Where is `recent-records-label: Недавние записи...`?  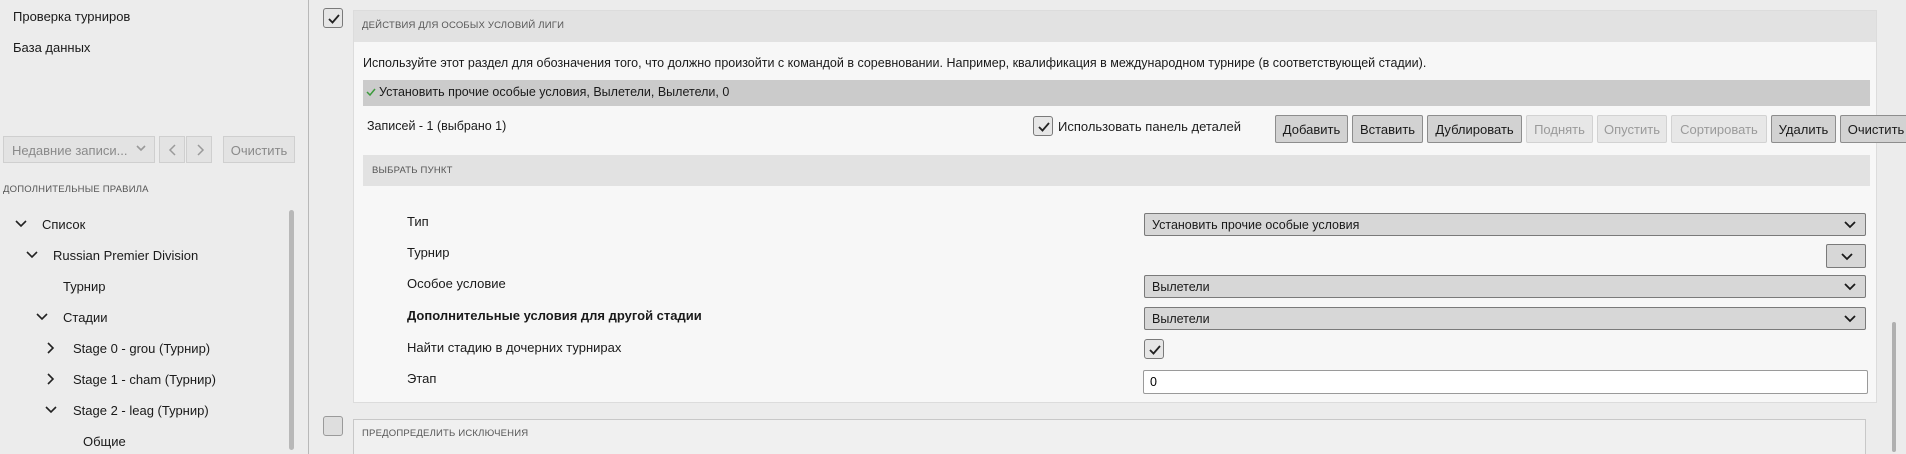
recent-records-label: Недавние записи... is located at coordinates (70, 150).